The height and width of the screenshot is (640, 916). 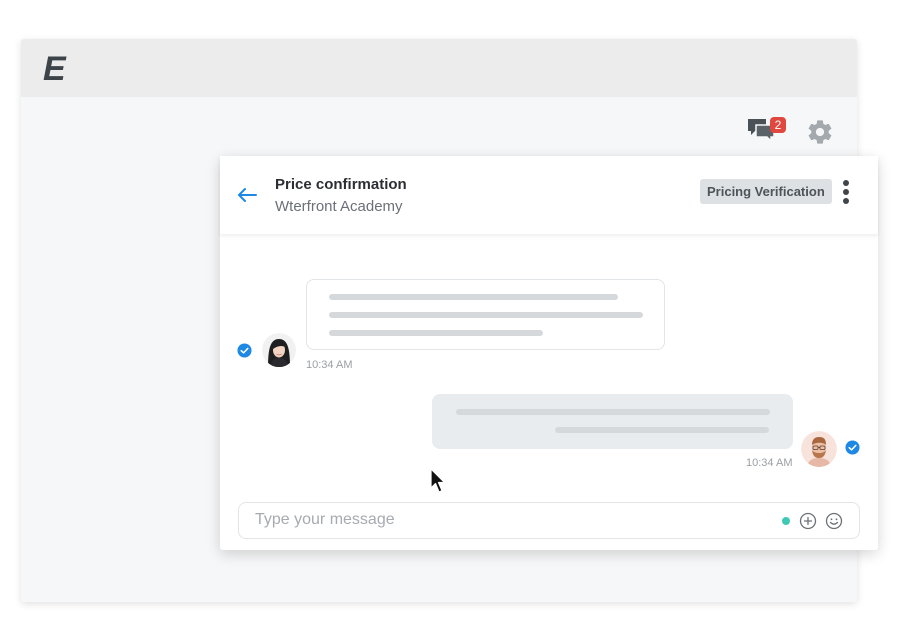 What do you see at coordinates (54, 69) in the screenshot?
I see `app-logo: E` at bounding box center [54, 69].